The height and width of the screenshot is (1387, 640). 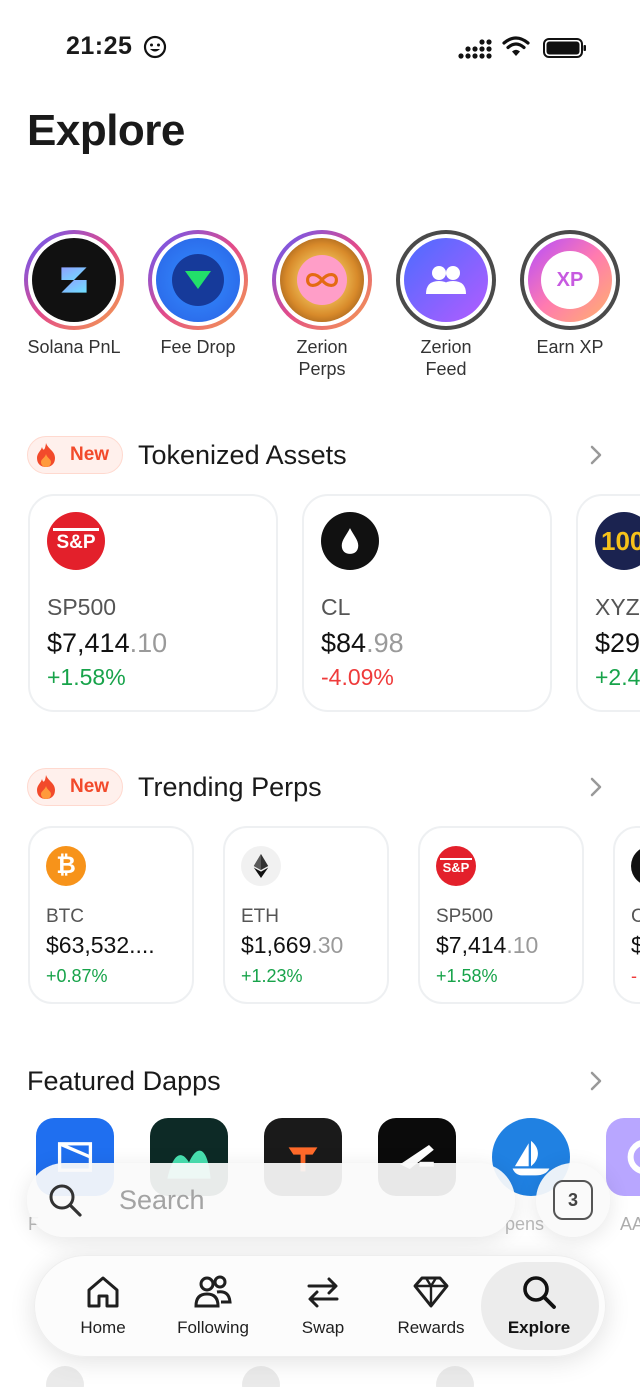 What do you see at coordinates (320, 45) in the screenshot?
I see `status-bar: 21:25` at bounding box center [320, 45].